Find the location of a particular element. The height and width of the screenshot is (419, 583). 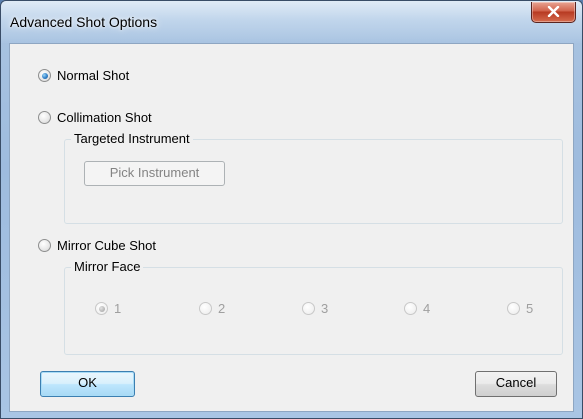

mirror-face-option: 5 is located at coordinates (520, 308).